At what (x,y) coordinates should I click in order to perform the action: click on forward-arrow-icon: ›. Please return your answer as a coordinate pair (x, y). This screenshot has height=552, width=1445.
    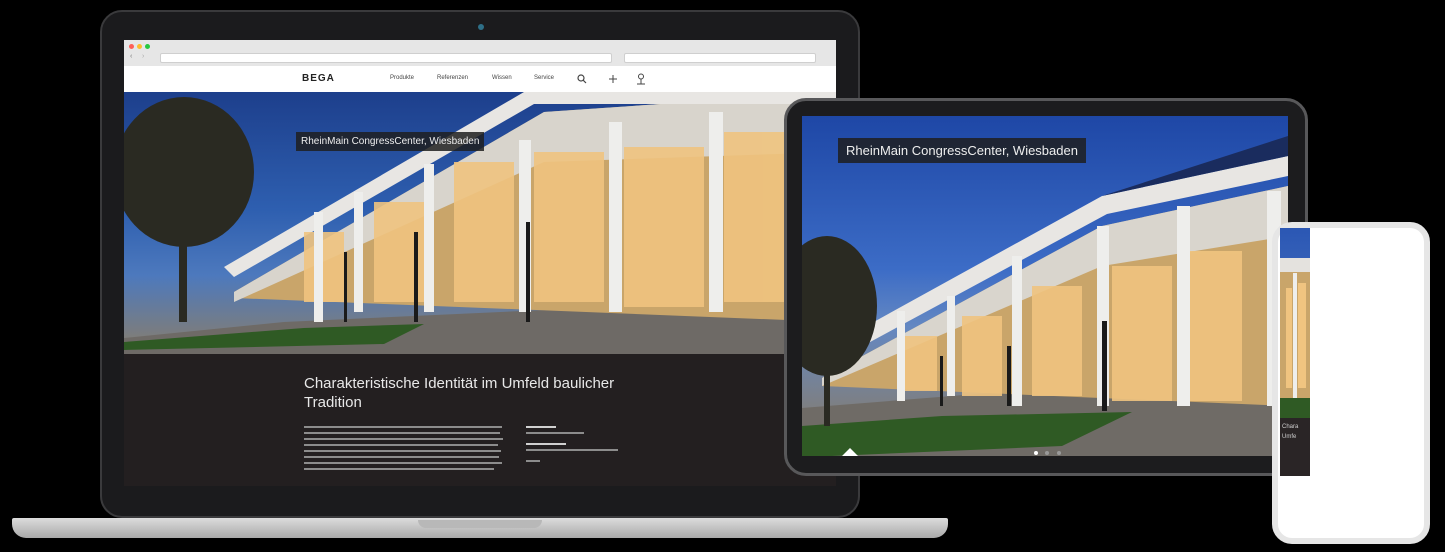
    Looking at the image, I should click on (143, 56).